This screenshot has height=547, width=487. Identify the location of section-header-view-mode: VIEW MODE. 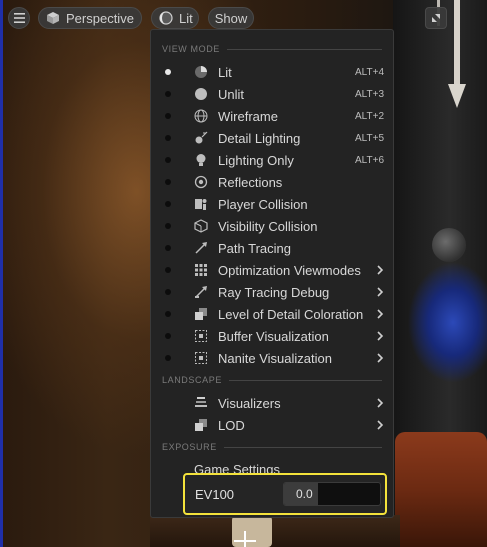
(272, 49).